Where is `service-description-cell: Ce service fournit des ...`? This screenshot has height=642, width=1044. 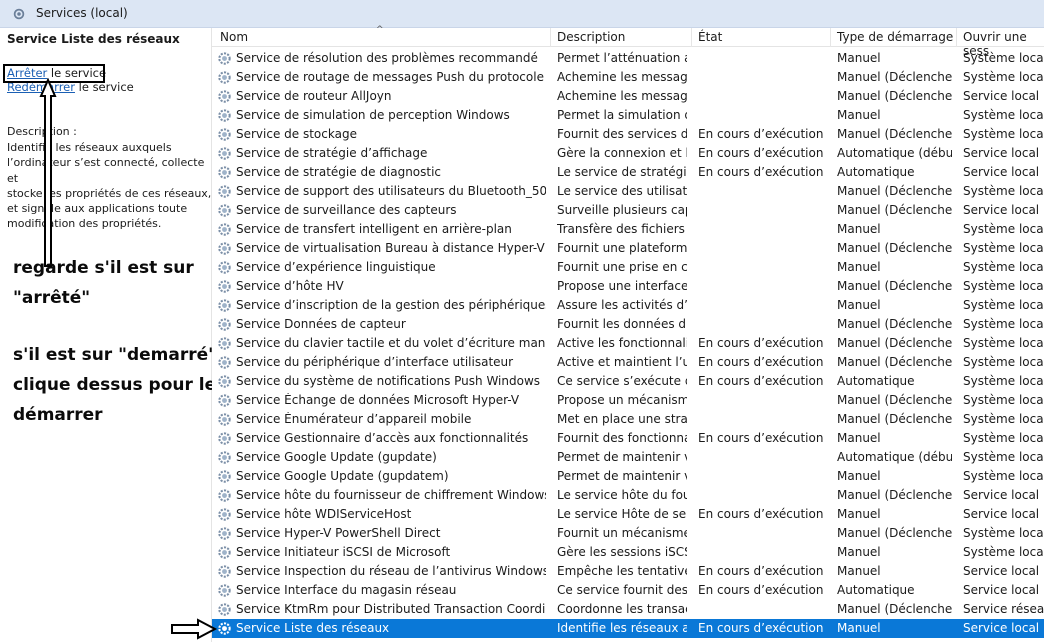 service-description-cell: Ce service fournit des ... is located at coordinates (622, 590).